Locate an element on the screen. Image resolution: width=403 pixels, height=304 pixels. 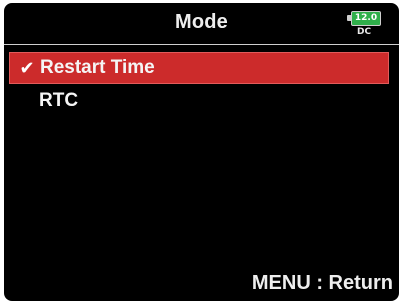
power-source-label: DC is located at coordinates (364, 32).